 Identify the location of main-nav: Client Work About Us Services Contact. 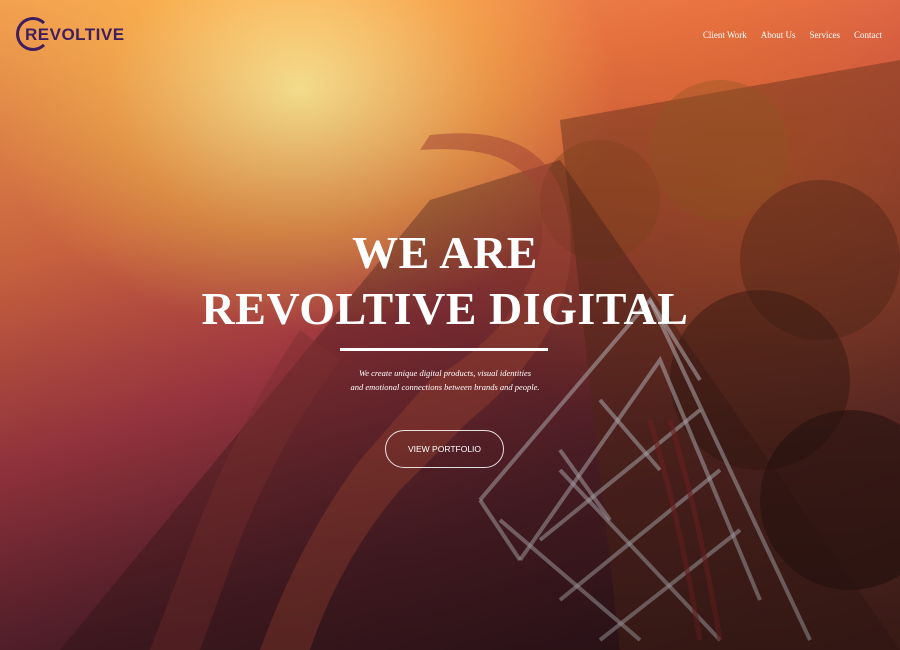
(792, 35).